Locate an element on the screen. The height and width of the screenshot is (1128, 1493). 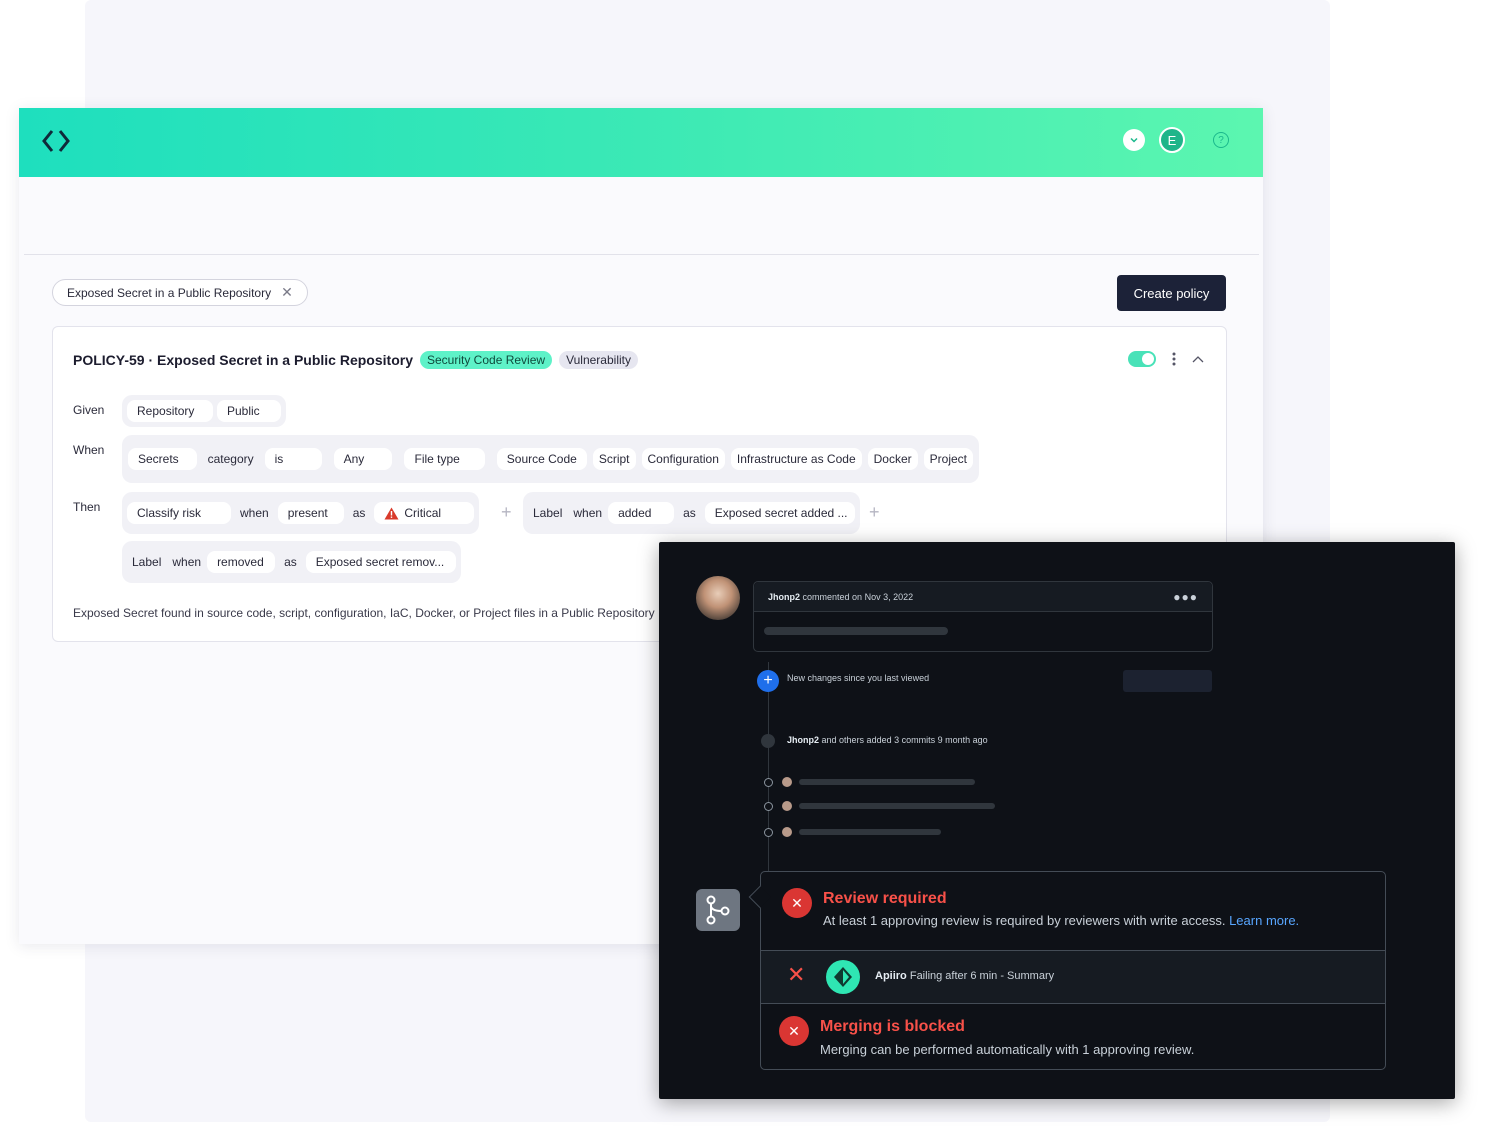
filter-chip-label: Exposed Secret in a Public Repository is located at coordinates (169, 292).